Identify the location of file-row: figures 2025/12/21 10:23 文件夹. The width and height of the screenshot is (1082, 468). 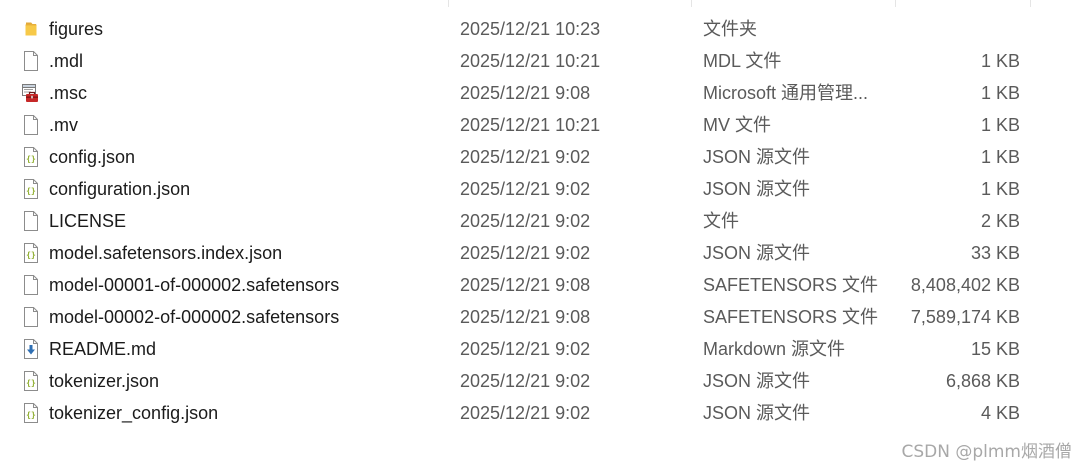
(541, 29).